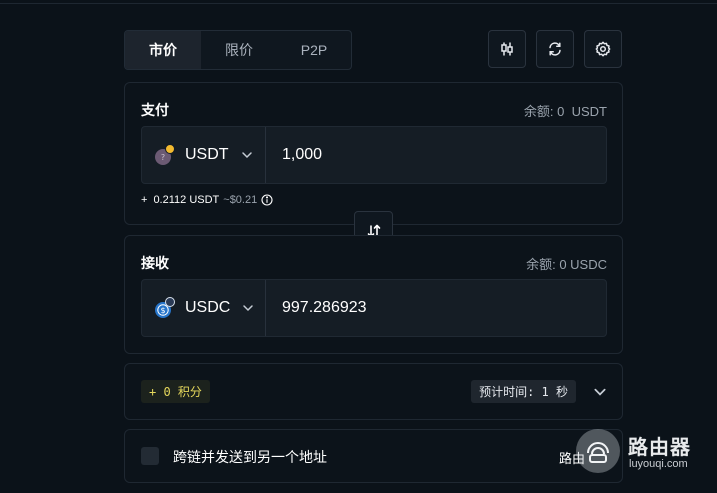 This screenshot has width=717, height=493. I want to click on settings-button, so click(603, 49).